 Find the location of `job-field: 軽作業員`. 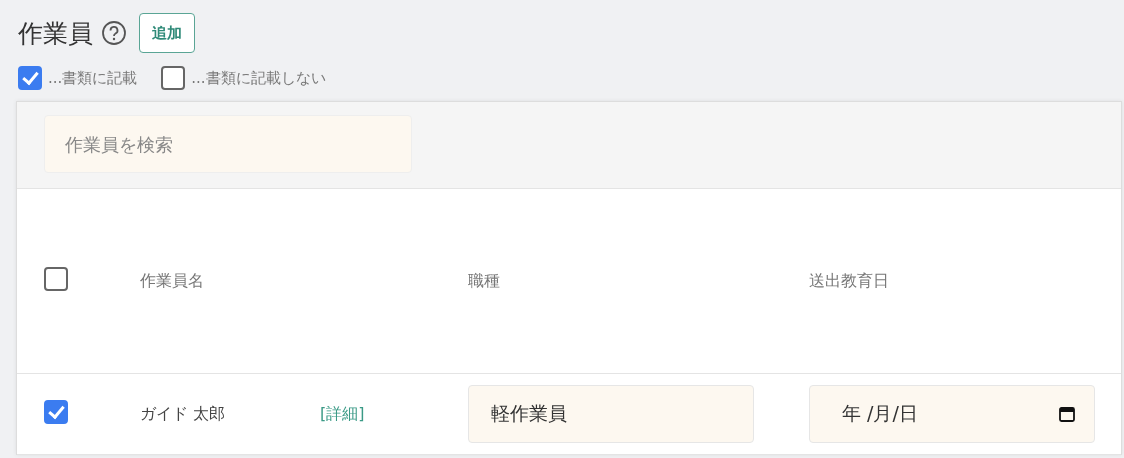

job-field: 軽作業員 is located at coordinates (611, 414).